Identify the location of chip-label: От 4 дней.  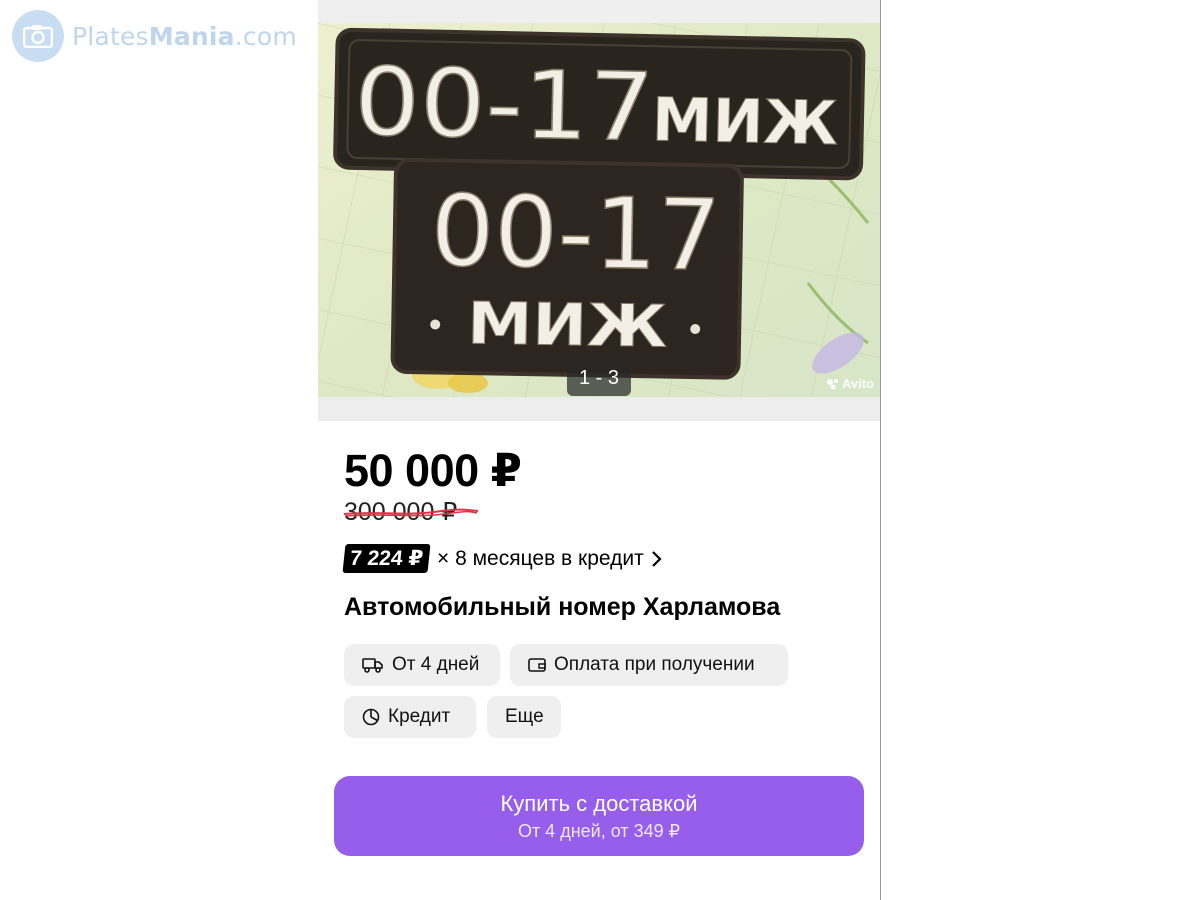
(436, 664).